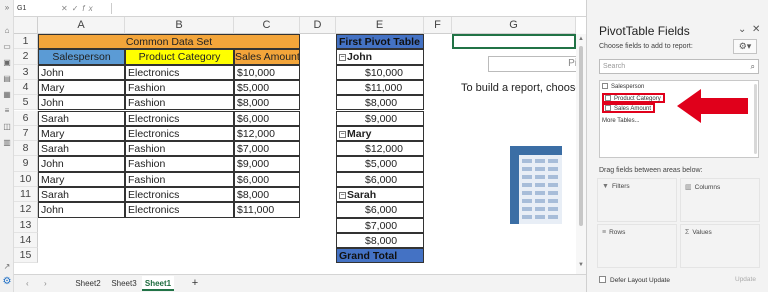 The width and height of the screenshot is (768, 292). Describe the element at coordinates (26, 133) in the screenshot. I see `row-header: 7` at that location.